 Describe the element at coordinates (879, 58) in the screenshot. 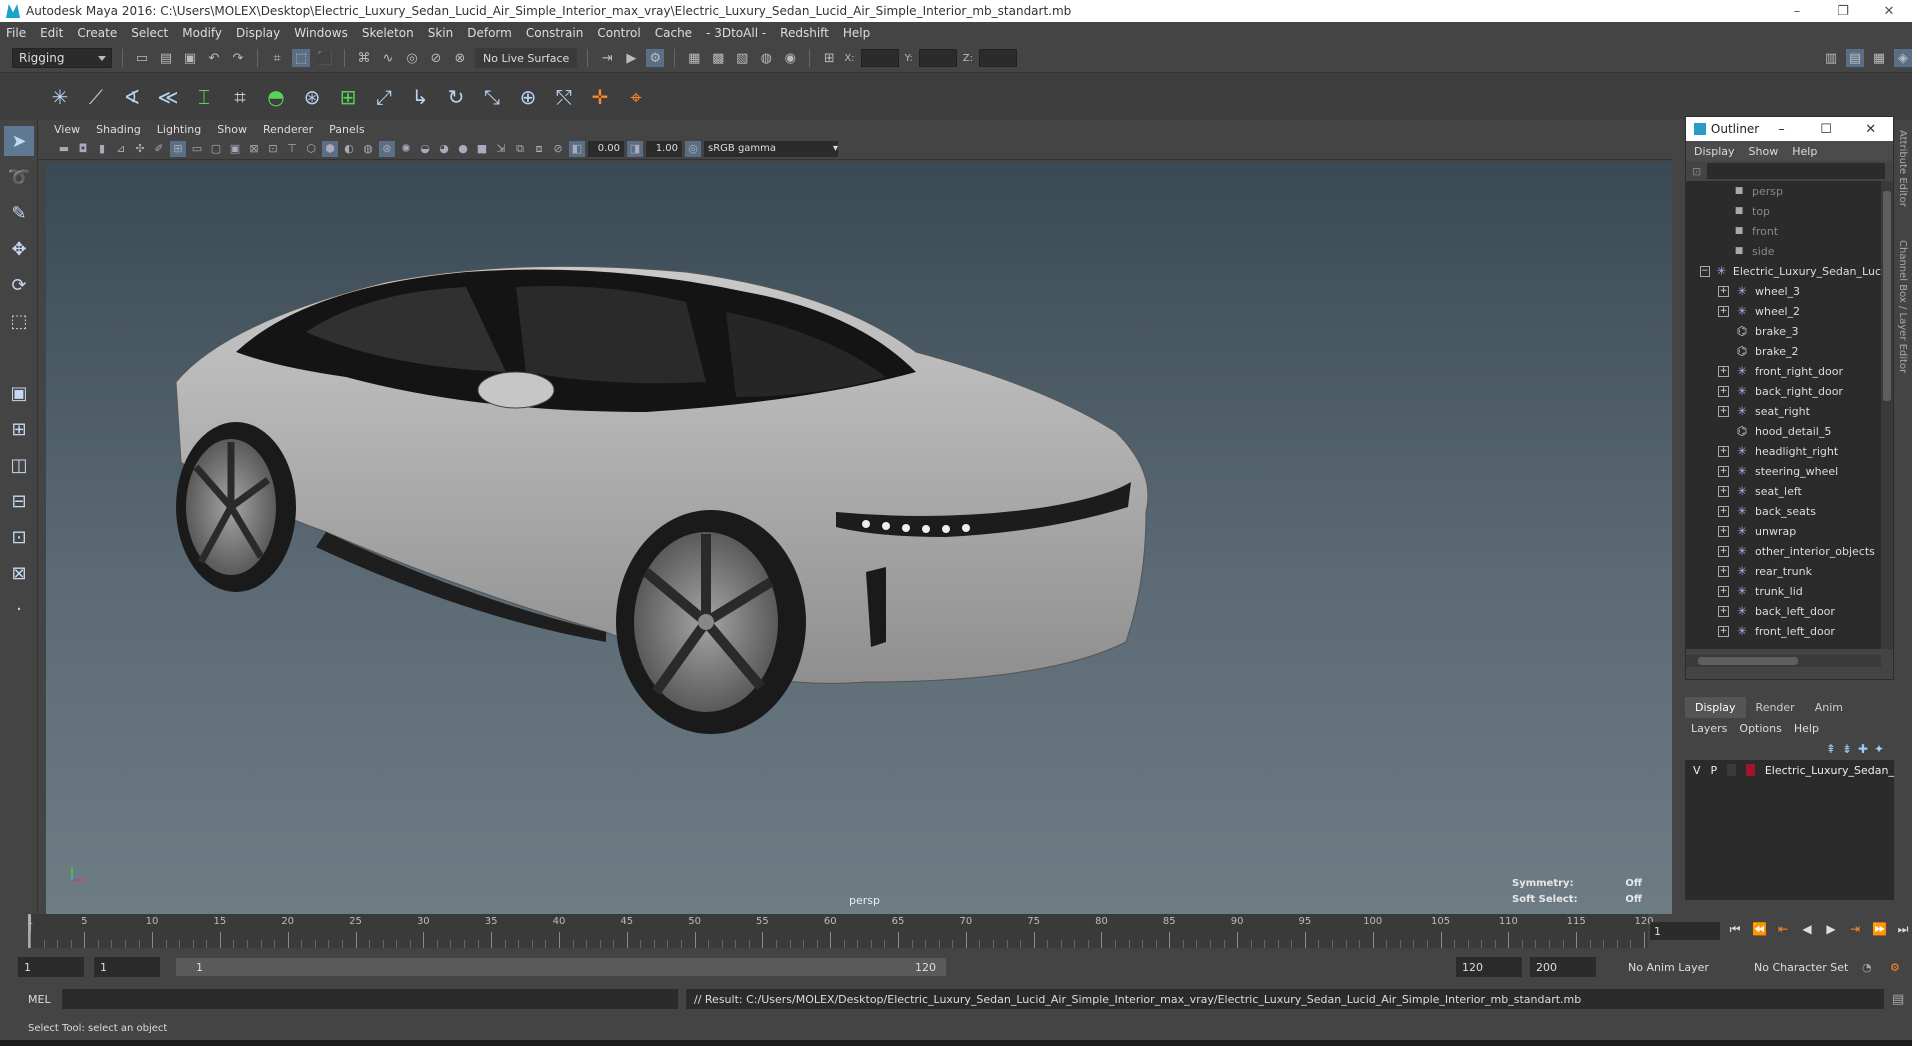

I see `x-input` at that location.